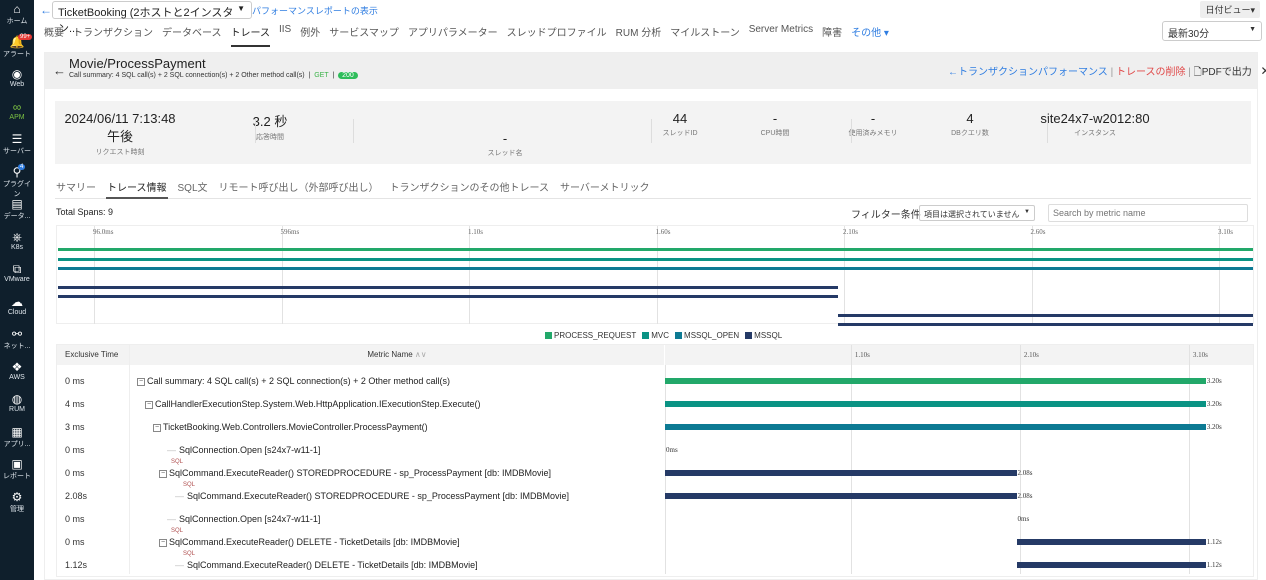  Describe the element at coordinates (781, 35) in the screenshot. I see `nav-tab-11: Server Metrics` at that location.